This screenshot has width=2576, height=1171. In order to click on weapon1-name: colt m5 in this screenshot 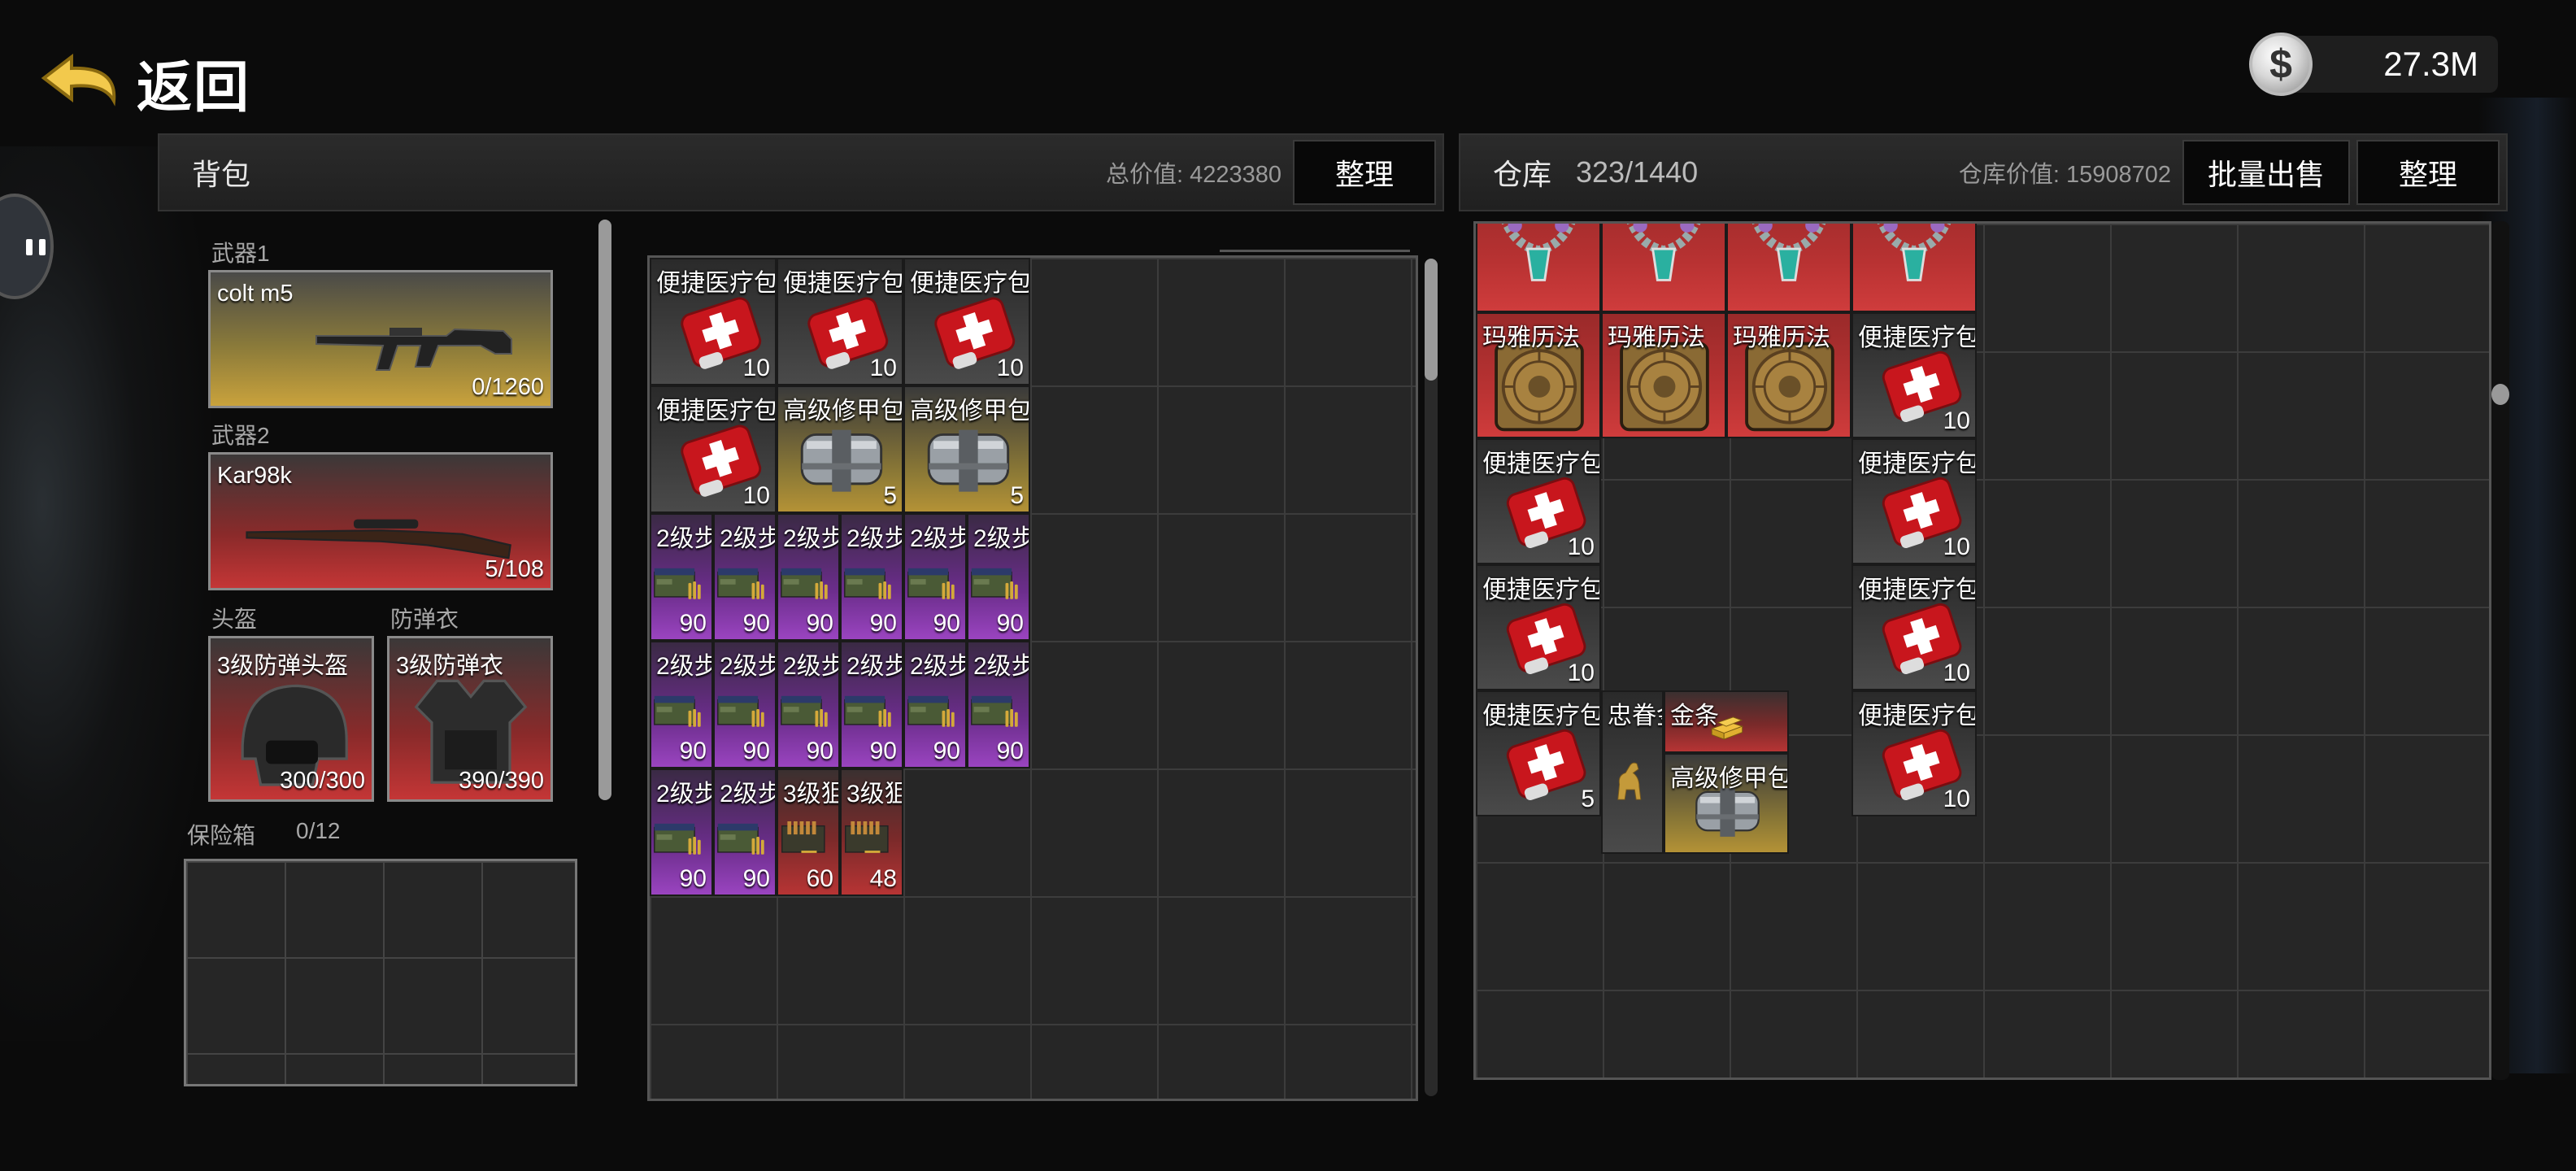, I will do `click(256, 294)`.